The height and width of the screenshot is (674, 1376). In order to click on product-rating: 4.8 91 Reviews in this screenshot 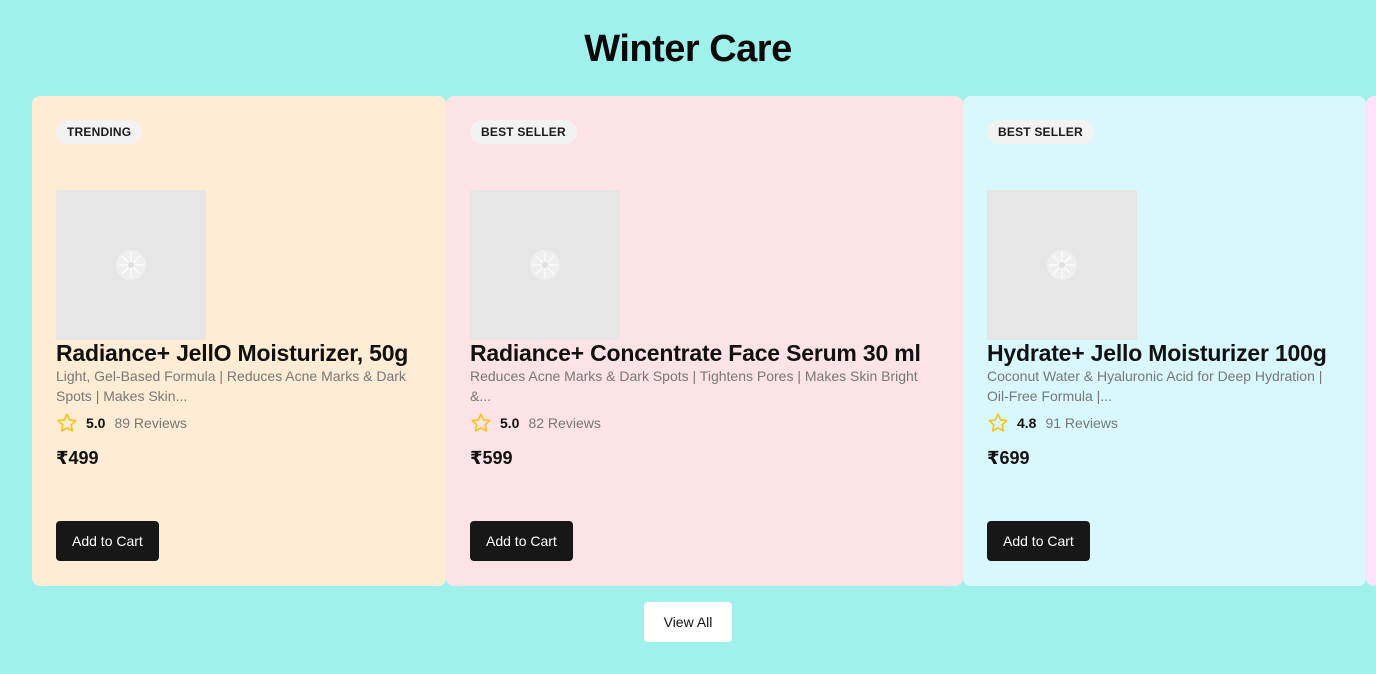, I will do `click(1052, 423)`.